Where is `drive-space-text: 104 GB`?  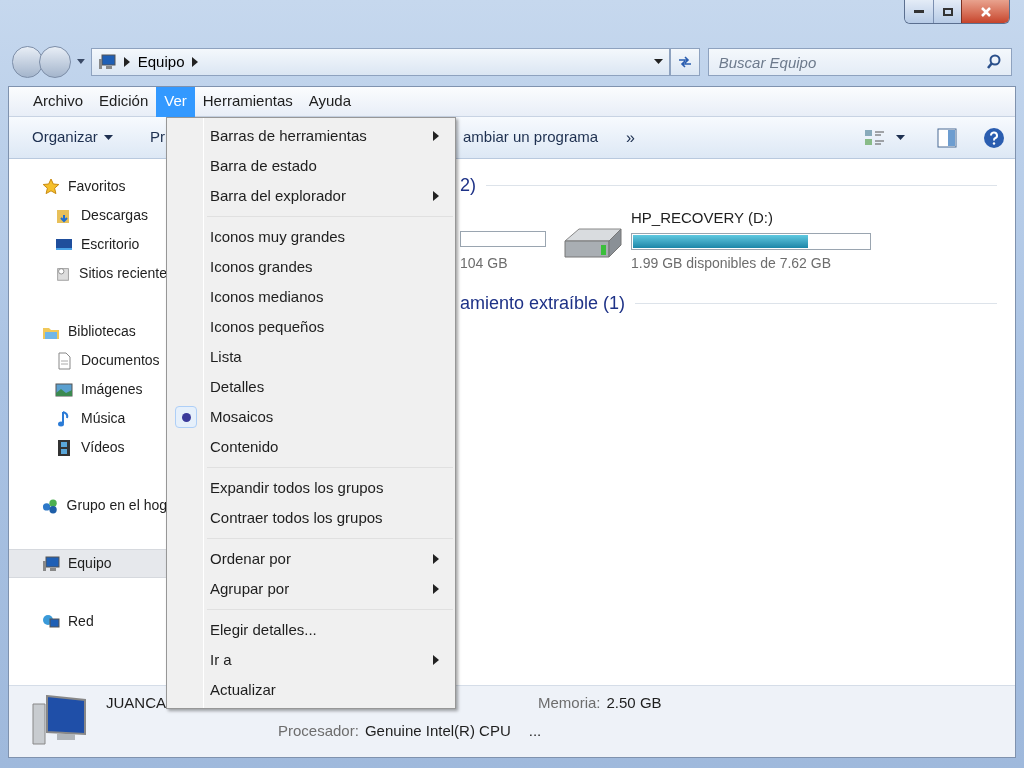 drive-space-text: 104 GB is located at coordinates (484, 263).